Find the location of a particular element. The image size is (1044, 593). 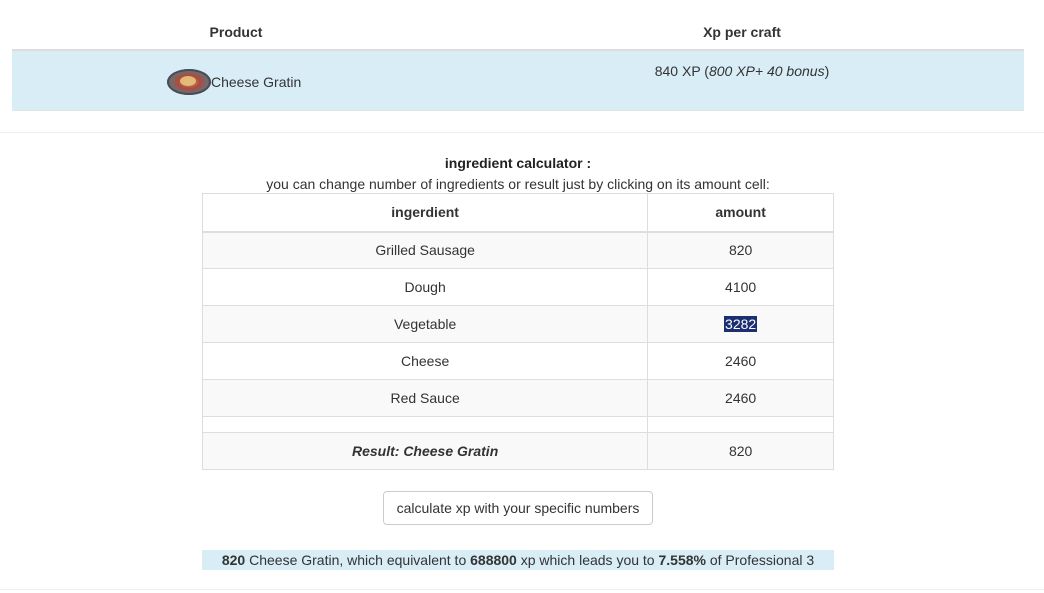

result-row: Result: Cheese Gratin 820 is located at coordinates (517, 451).